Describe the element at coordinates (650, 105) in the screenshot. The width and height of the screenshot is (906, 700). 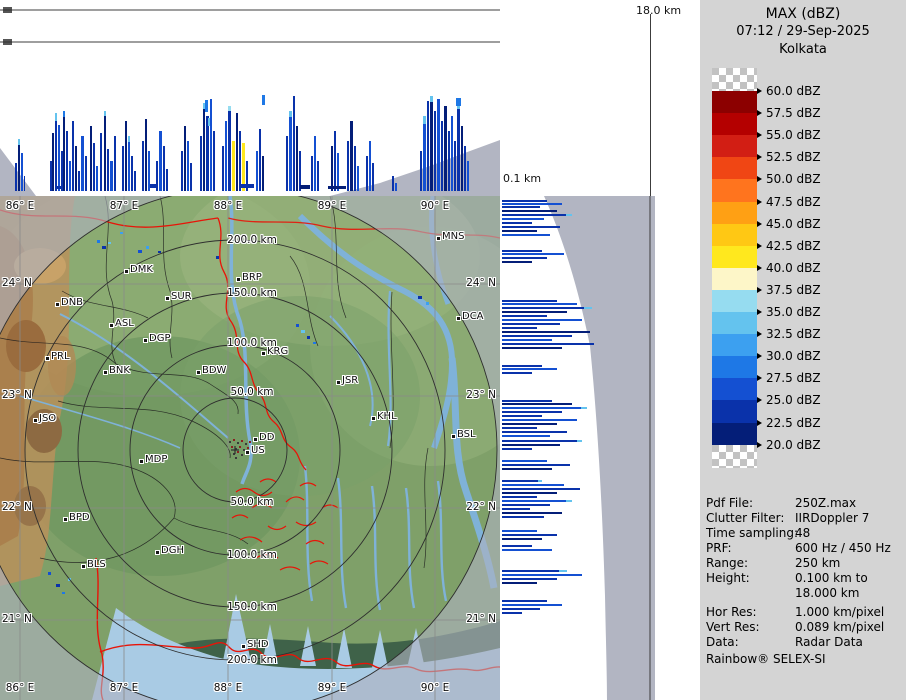
I see `height-axis-line-18km` at that location.